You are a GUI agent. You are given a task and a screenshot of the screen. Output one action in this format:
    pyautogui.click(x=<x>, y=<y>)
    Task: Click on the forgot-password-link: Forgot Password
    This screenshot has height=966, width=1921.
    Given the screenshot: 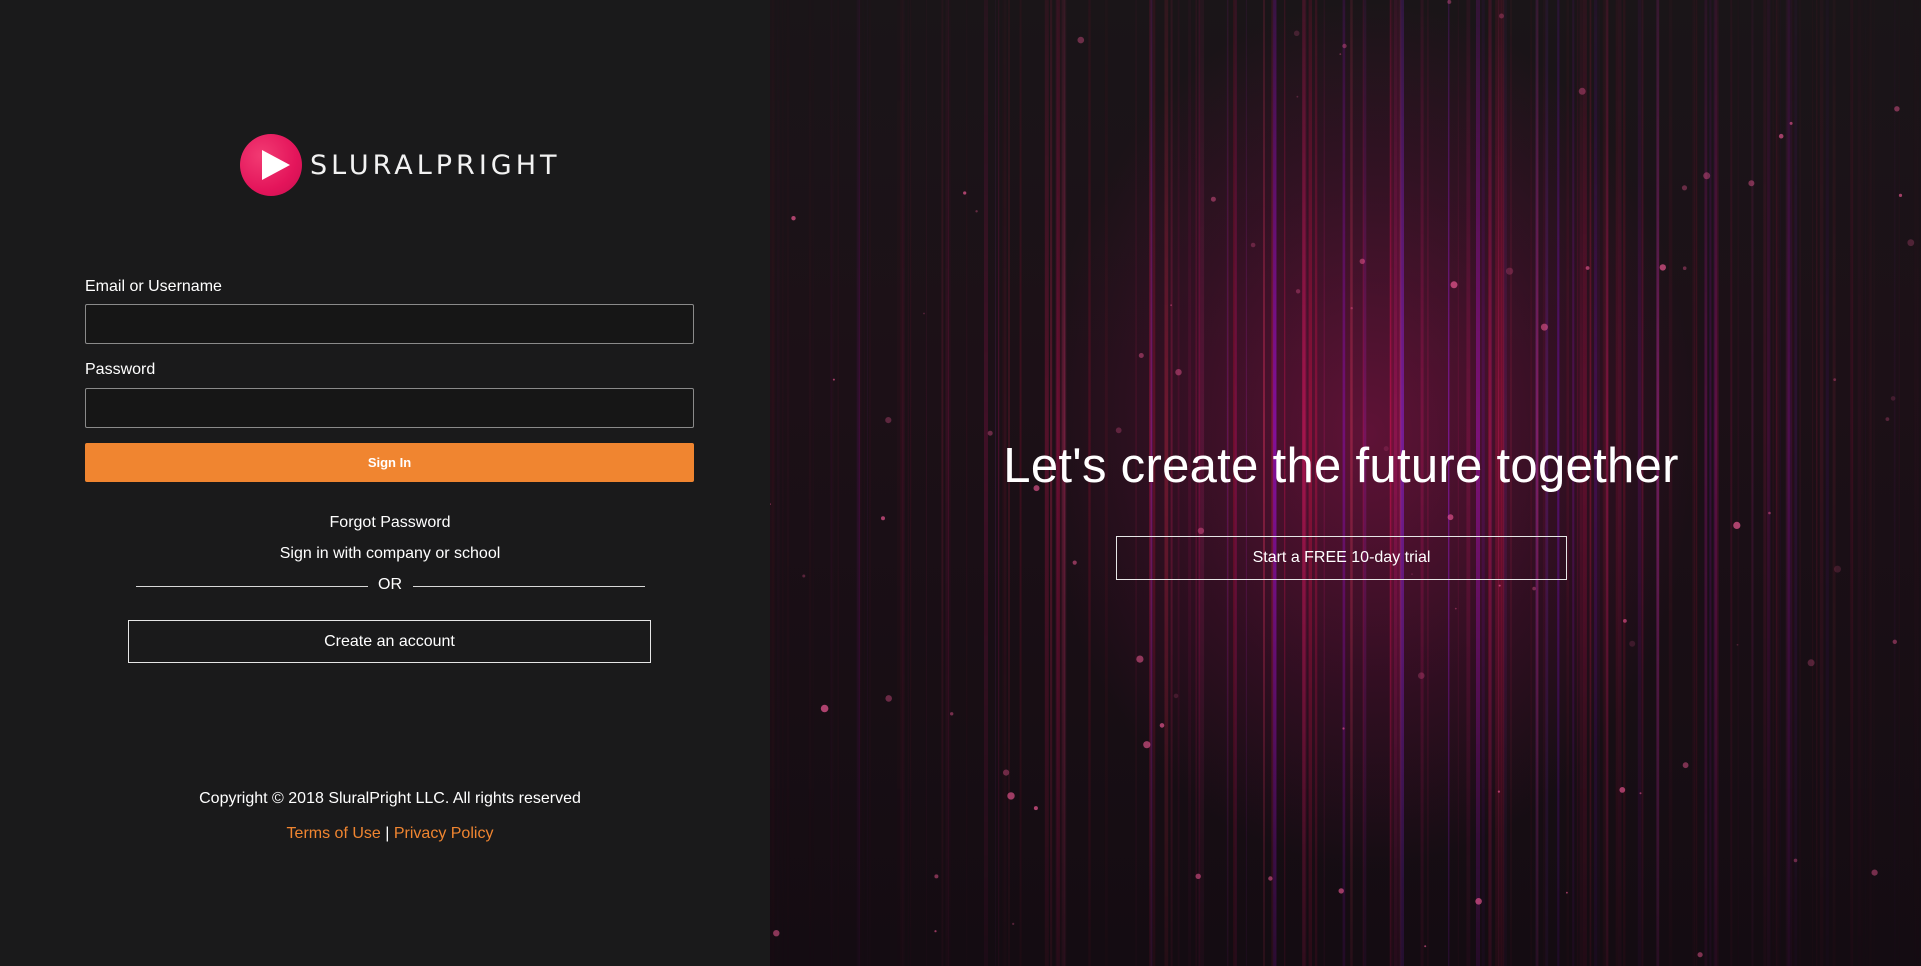 What is the action you would take?
    pyautogui.click(x=390, y=523)
    